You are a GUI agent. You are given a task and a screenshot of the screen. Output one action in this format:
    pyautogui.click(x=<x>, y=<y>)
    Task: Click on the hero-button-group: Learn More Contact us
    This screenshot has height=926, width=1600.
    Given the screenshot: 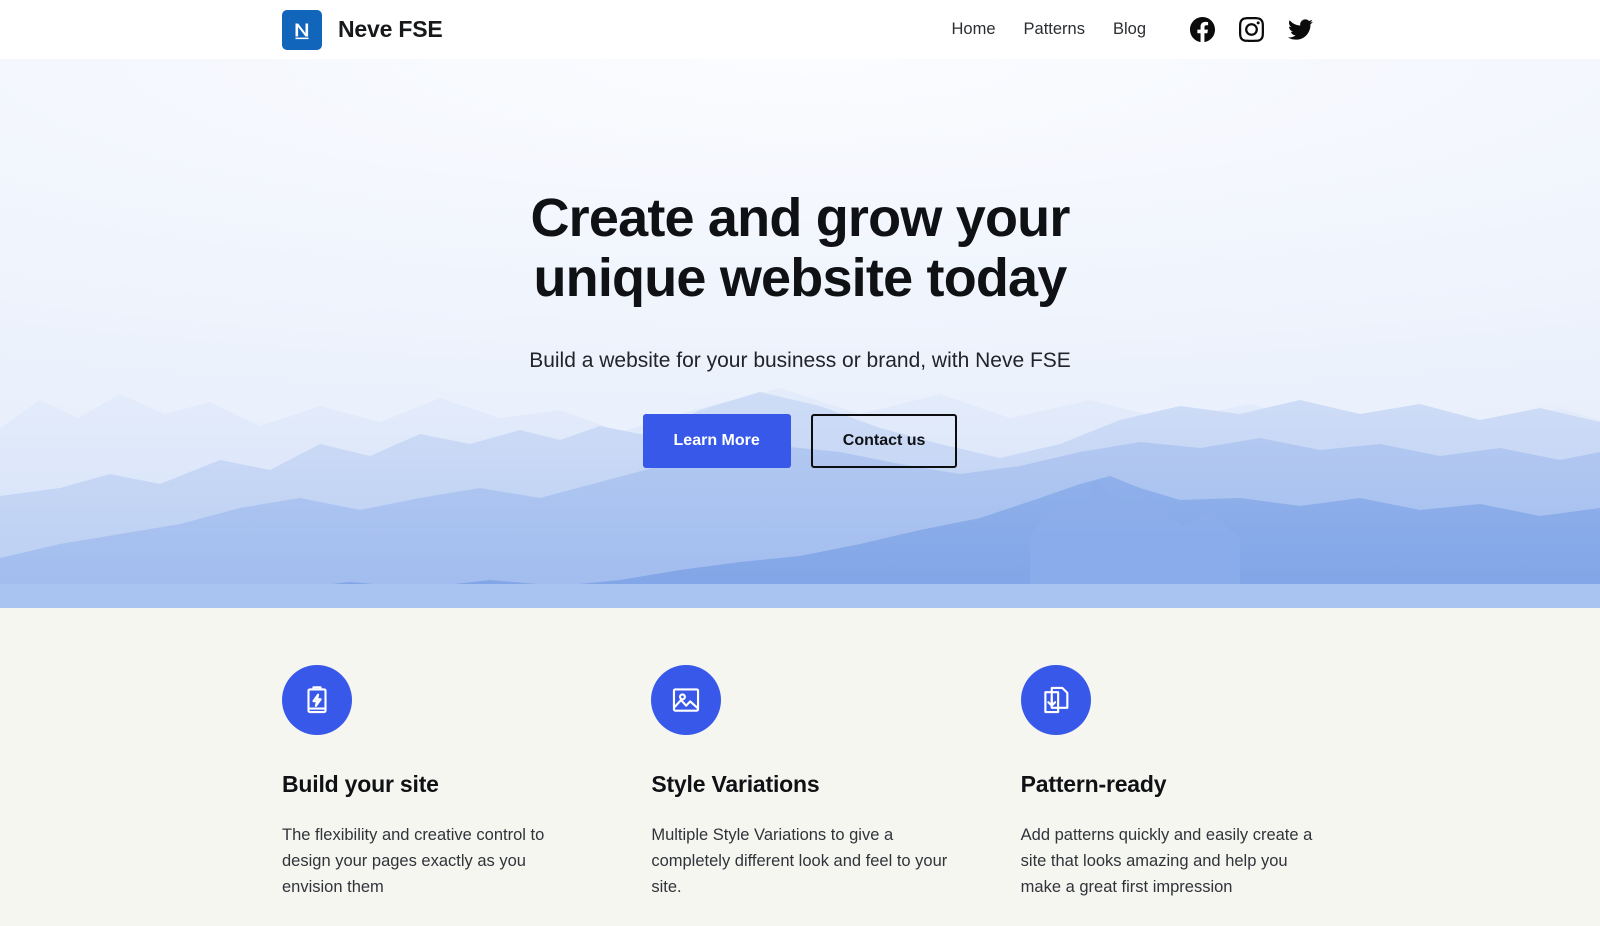 What is the action you would take?
    pyautogui.click(x=800, y=441)
    